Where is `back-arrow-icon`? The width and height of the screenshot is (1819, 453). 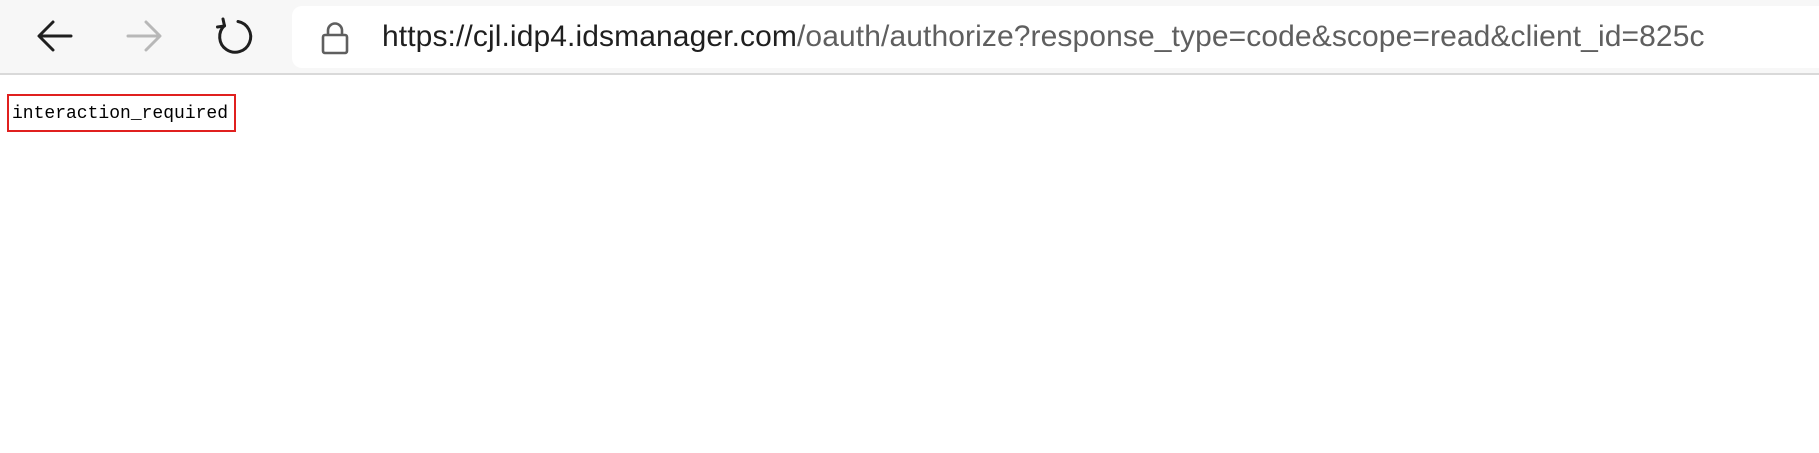
back-arrow-icon is located at coordinates (55, 36).